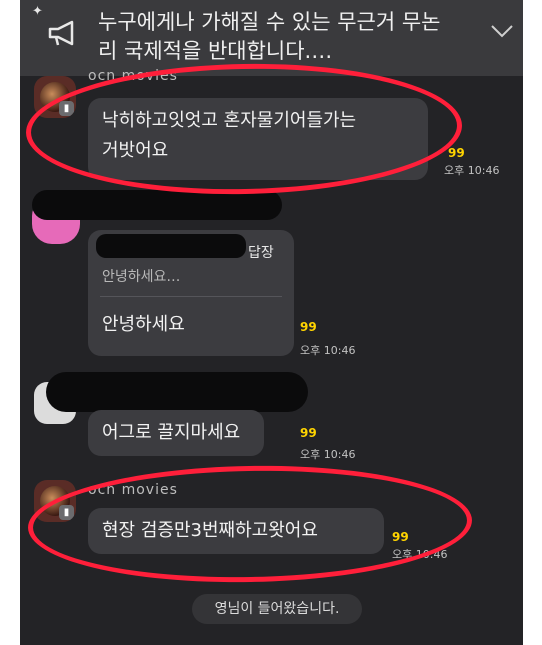  Describe the element at coordinates (61, 33) in the screenshot. I see `megaphone-icon` at that location.